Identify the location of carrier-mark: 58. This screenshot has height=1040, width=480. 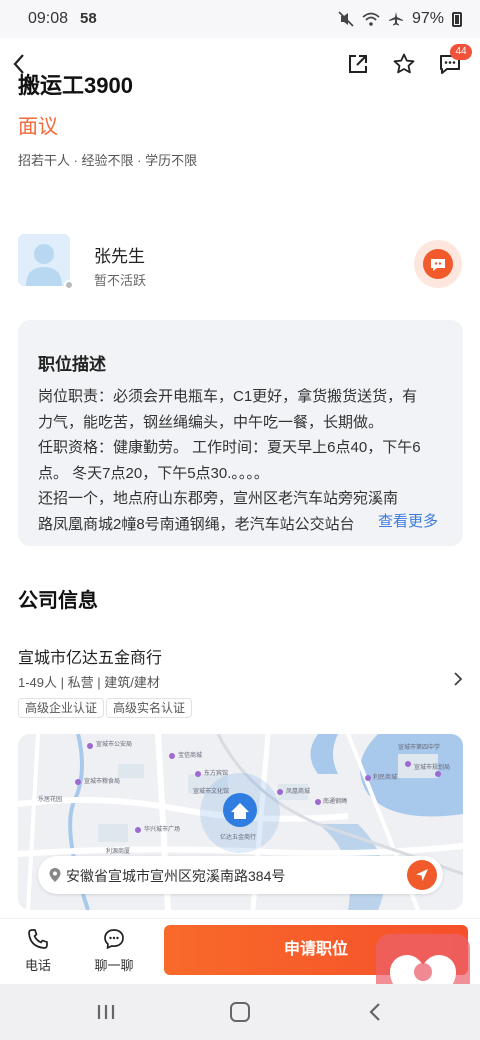
(88, 18).